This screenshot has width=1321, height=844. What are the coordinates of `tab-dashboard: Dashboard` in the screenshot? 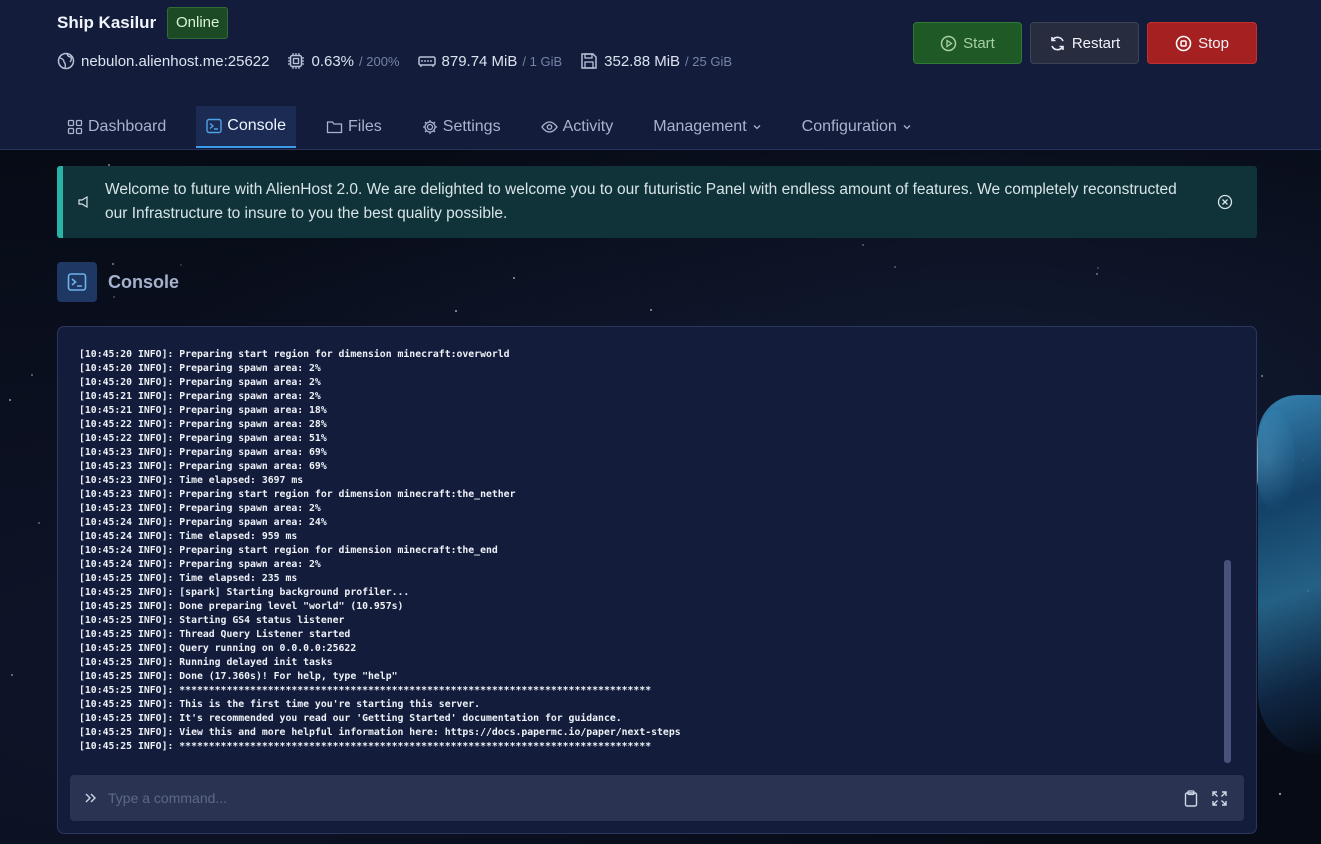 It's located at (116, 127).